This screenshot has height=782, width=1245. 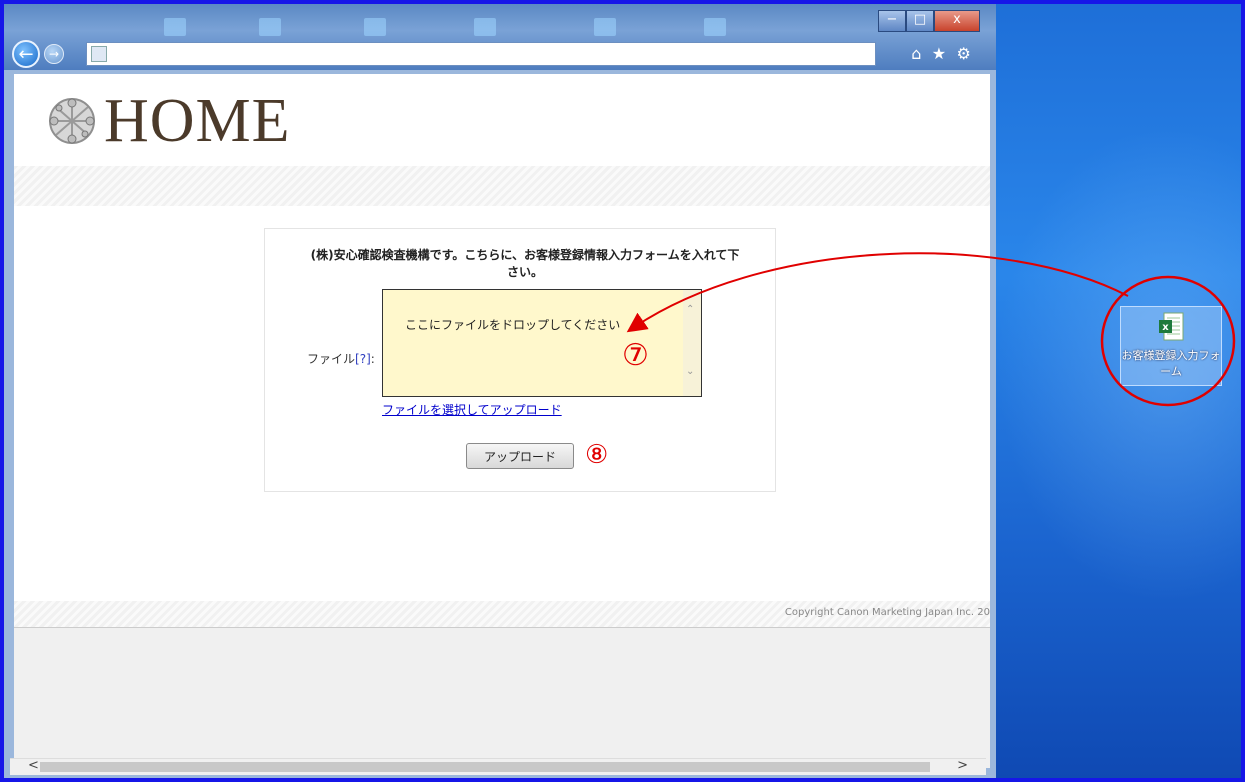 What do you see at coordinates (963, 54) in the screenshot?
I see `gear-icon: ⚙` at bounding box center [963, 54].